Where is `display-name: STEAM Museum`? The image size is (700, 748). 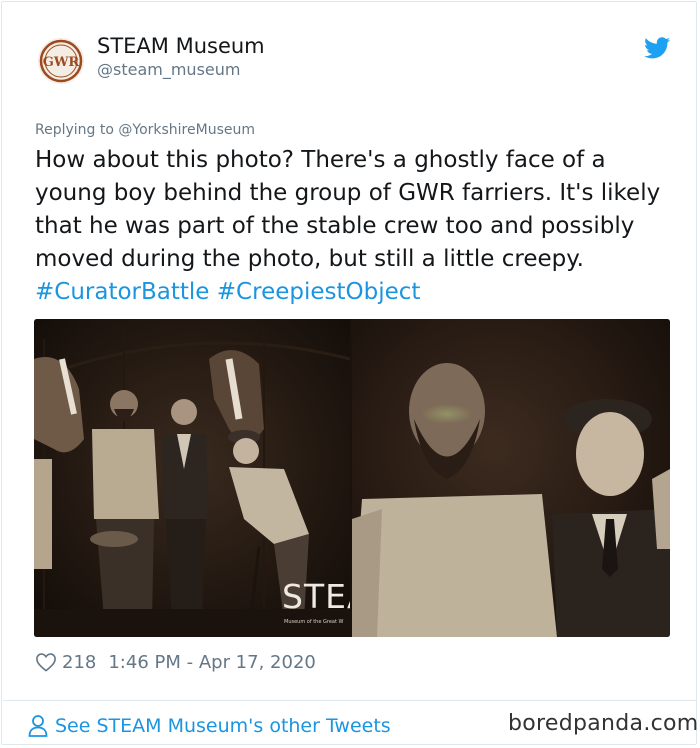 display-name: STEAM Museum is located at coordinates (181, 46).